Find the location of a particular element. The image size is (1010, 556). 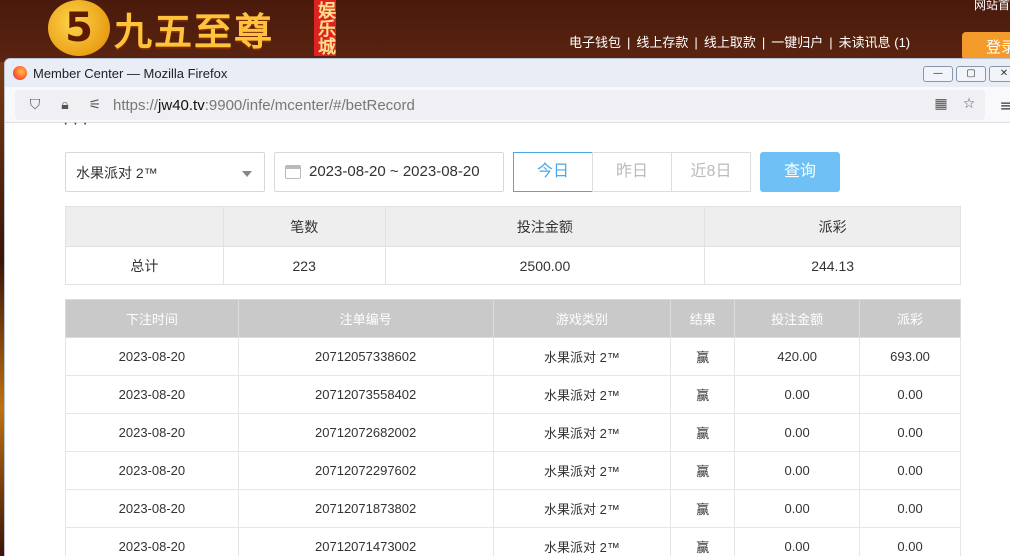

site-logo: 5 九五至尊 is located at coordinates (161, 28).